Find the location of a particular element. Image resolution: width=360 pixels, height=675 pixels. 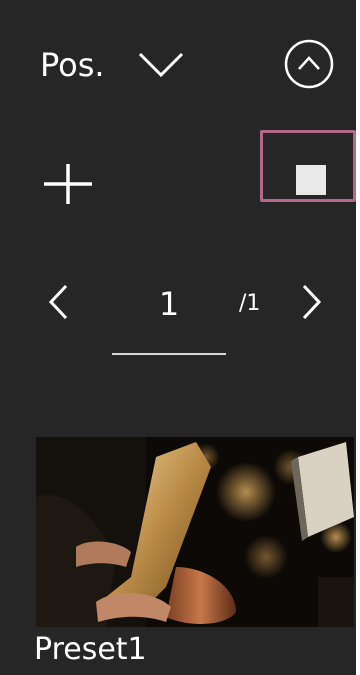

position-dropdown-button is located at coordinates (161, 65).